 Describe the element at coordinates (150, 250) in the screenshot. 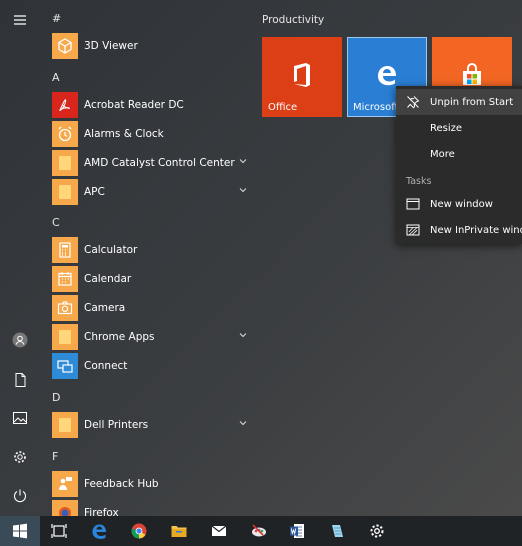

I see `list-item-calculator: Calculator` at that location.